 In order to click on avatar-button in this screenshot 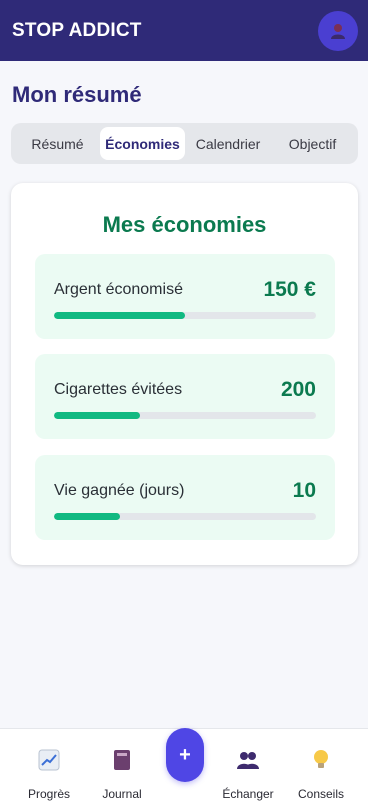, I will do `click(338, 30)`.